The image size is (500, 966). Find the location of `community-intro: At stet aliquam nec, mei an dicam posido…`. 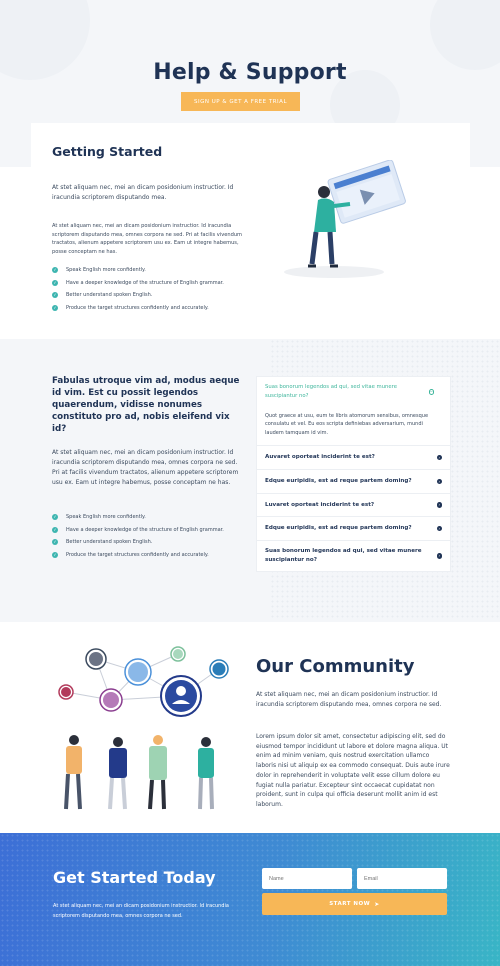

community-intro: At stet aliquam nec, mei an dicam posido… is located at coordinates (349, 699).